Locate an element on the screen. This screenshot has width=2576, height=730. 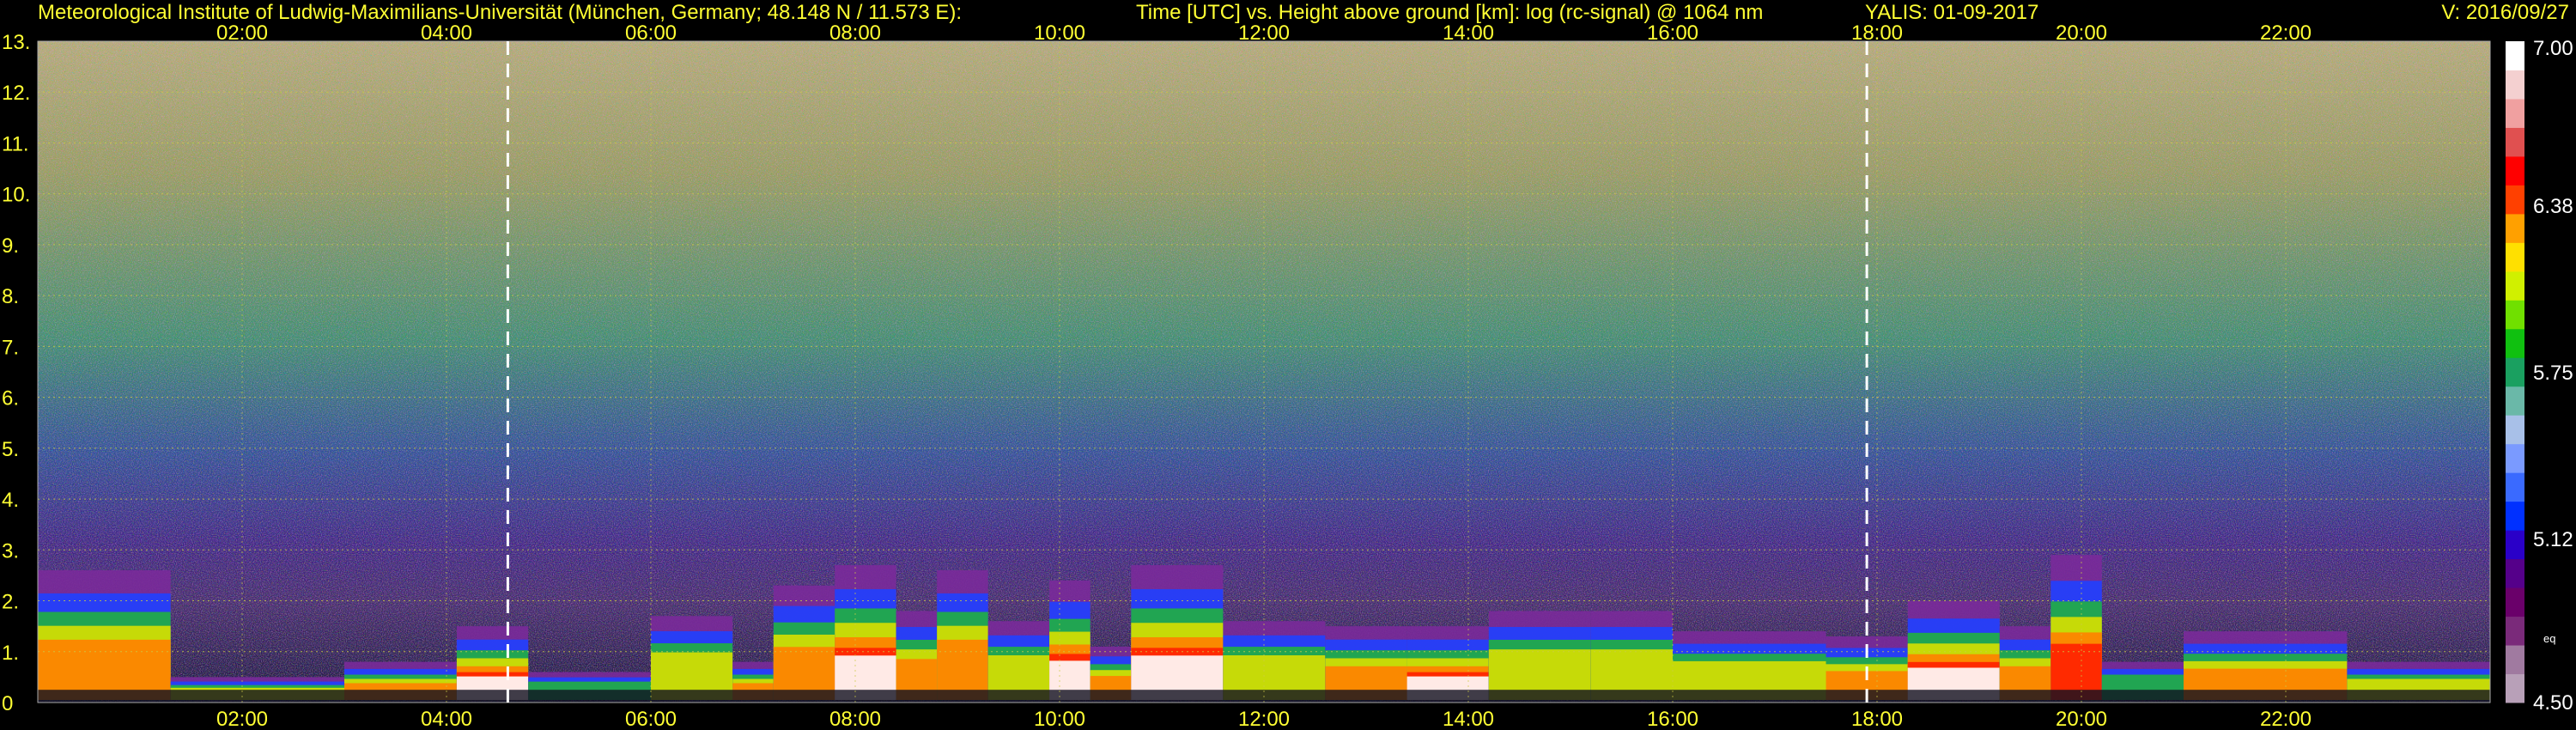
x-tick-label-bottom: 22:00 is located at coordinates (2286, 719).